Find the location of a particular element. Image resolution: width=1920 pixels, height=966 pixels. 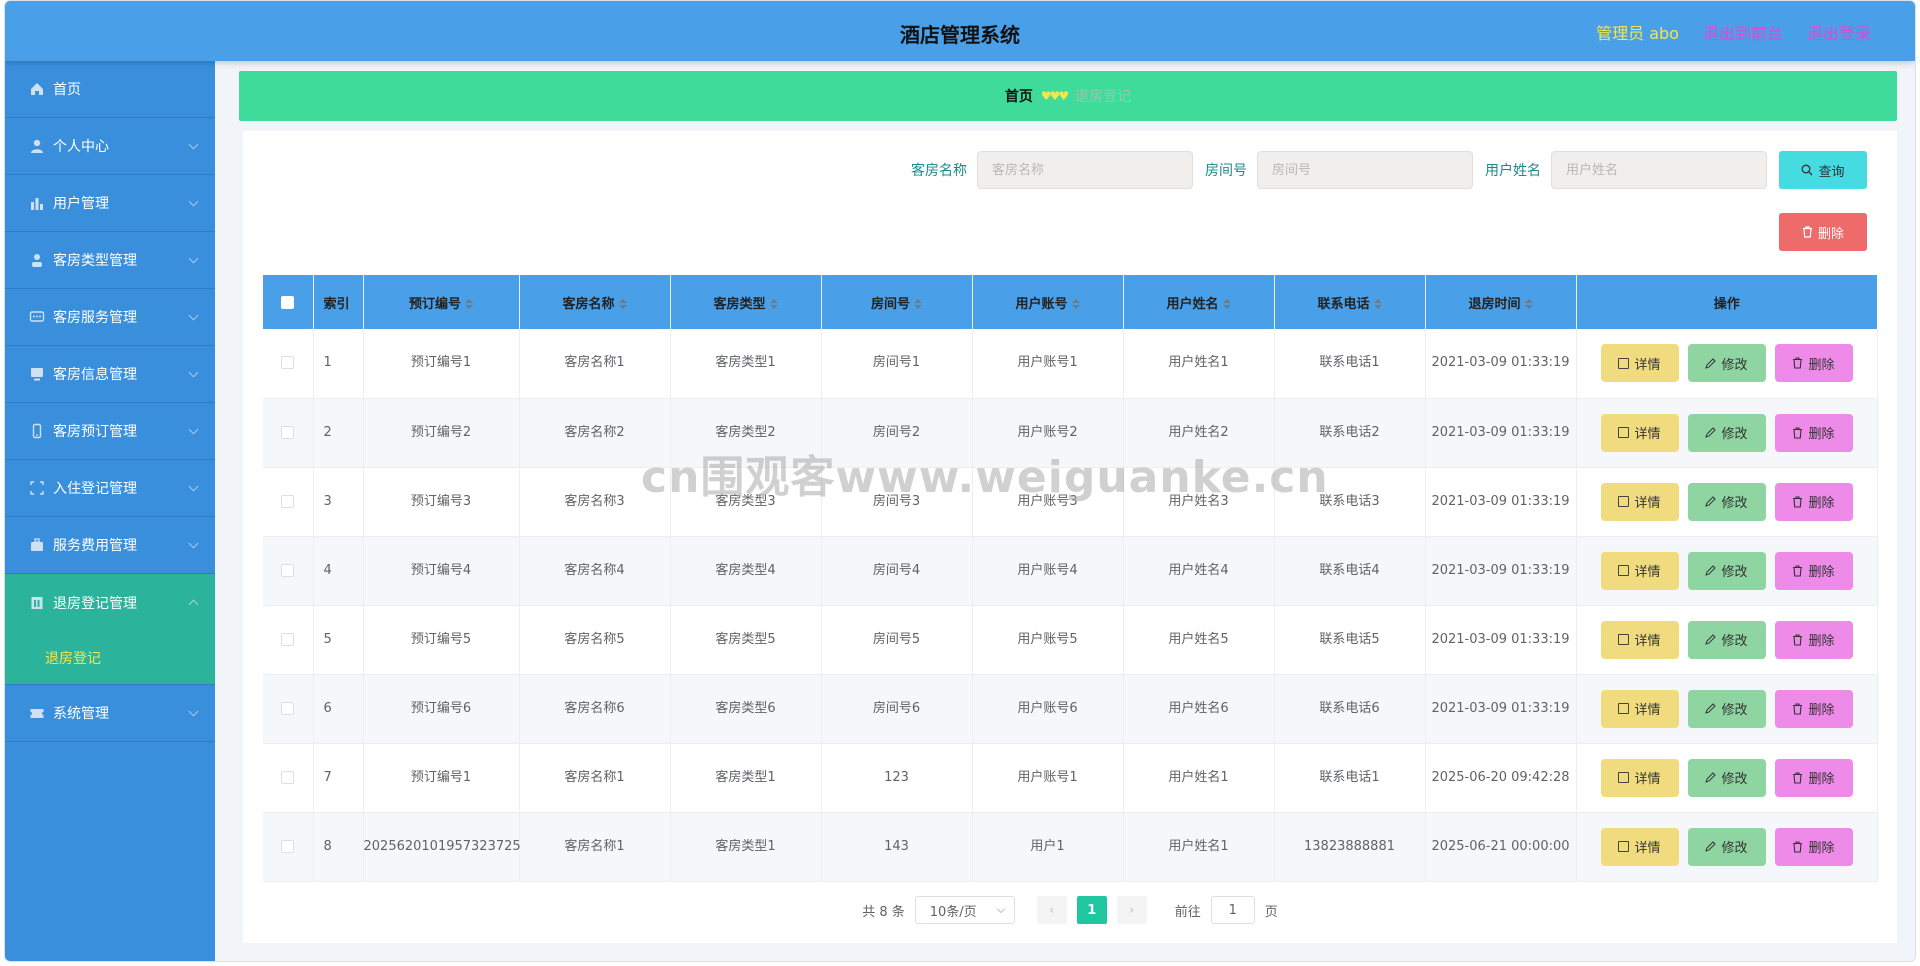

room-name-input is located at coordinates (1085, 170).